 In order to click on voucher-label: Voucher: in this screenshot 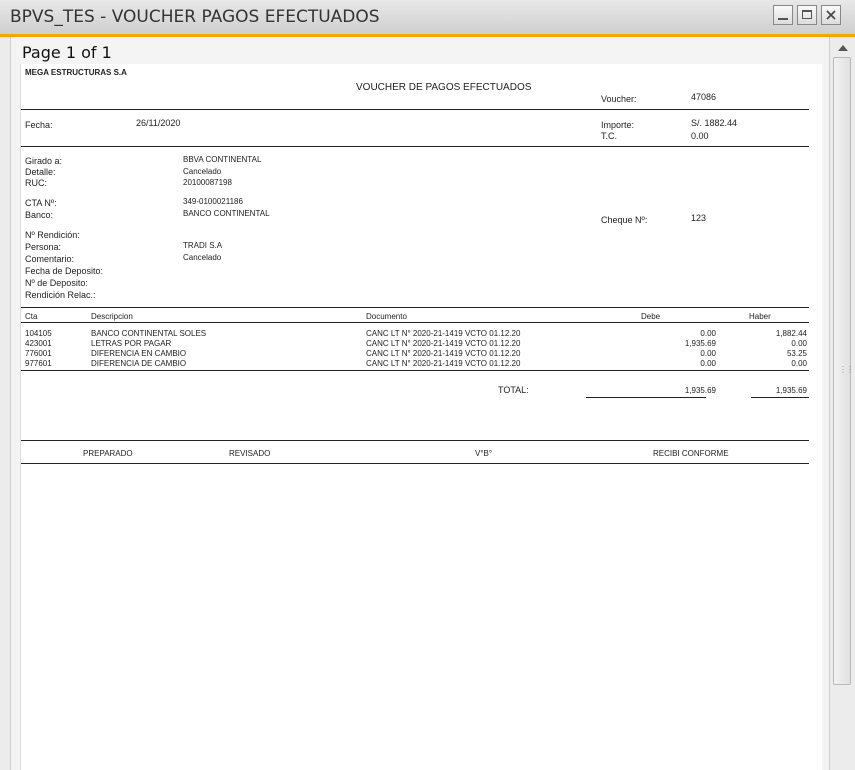, I will do `click(619, 99)`.